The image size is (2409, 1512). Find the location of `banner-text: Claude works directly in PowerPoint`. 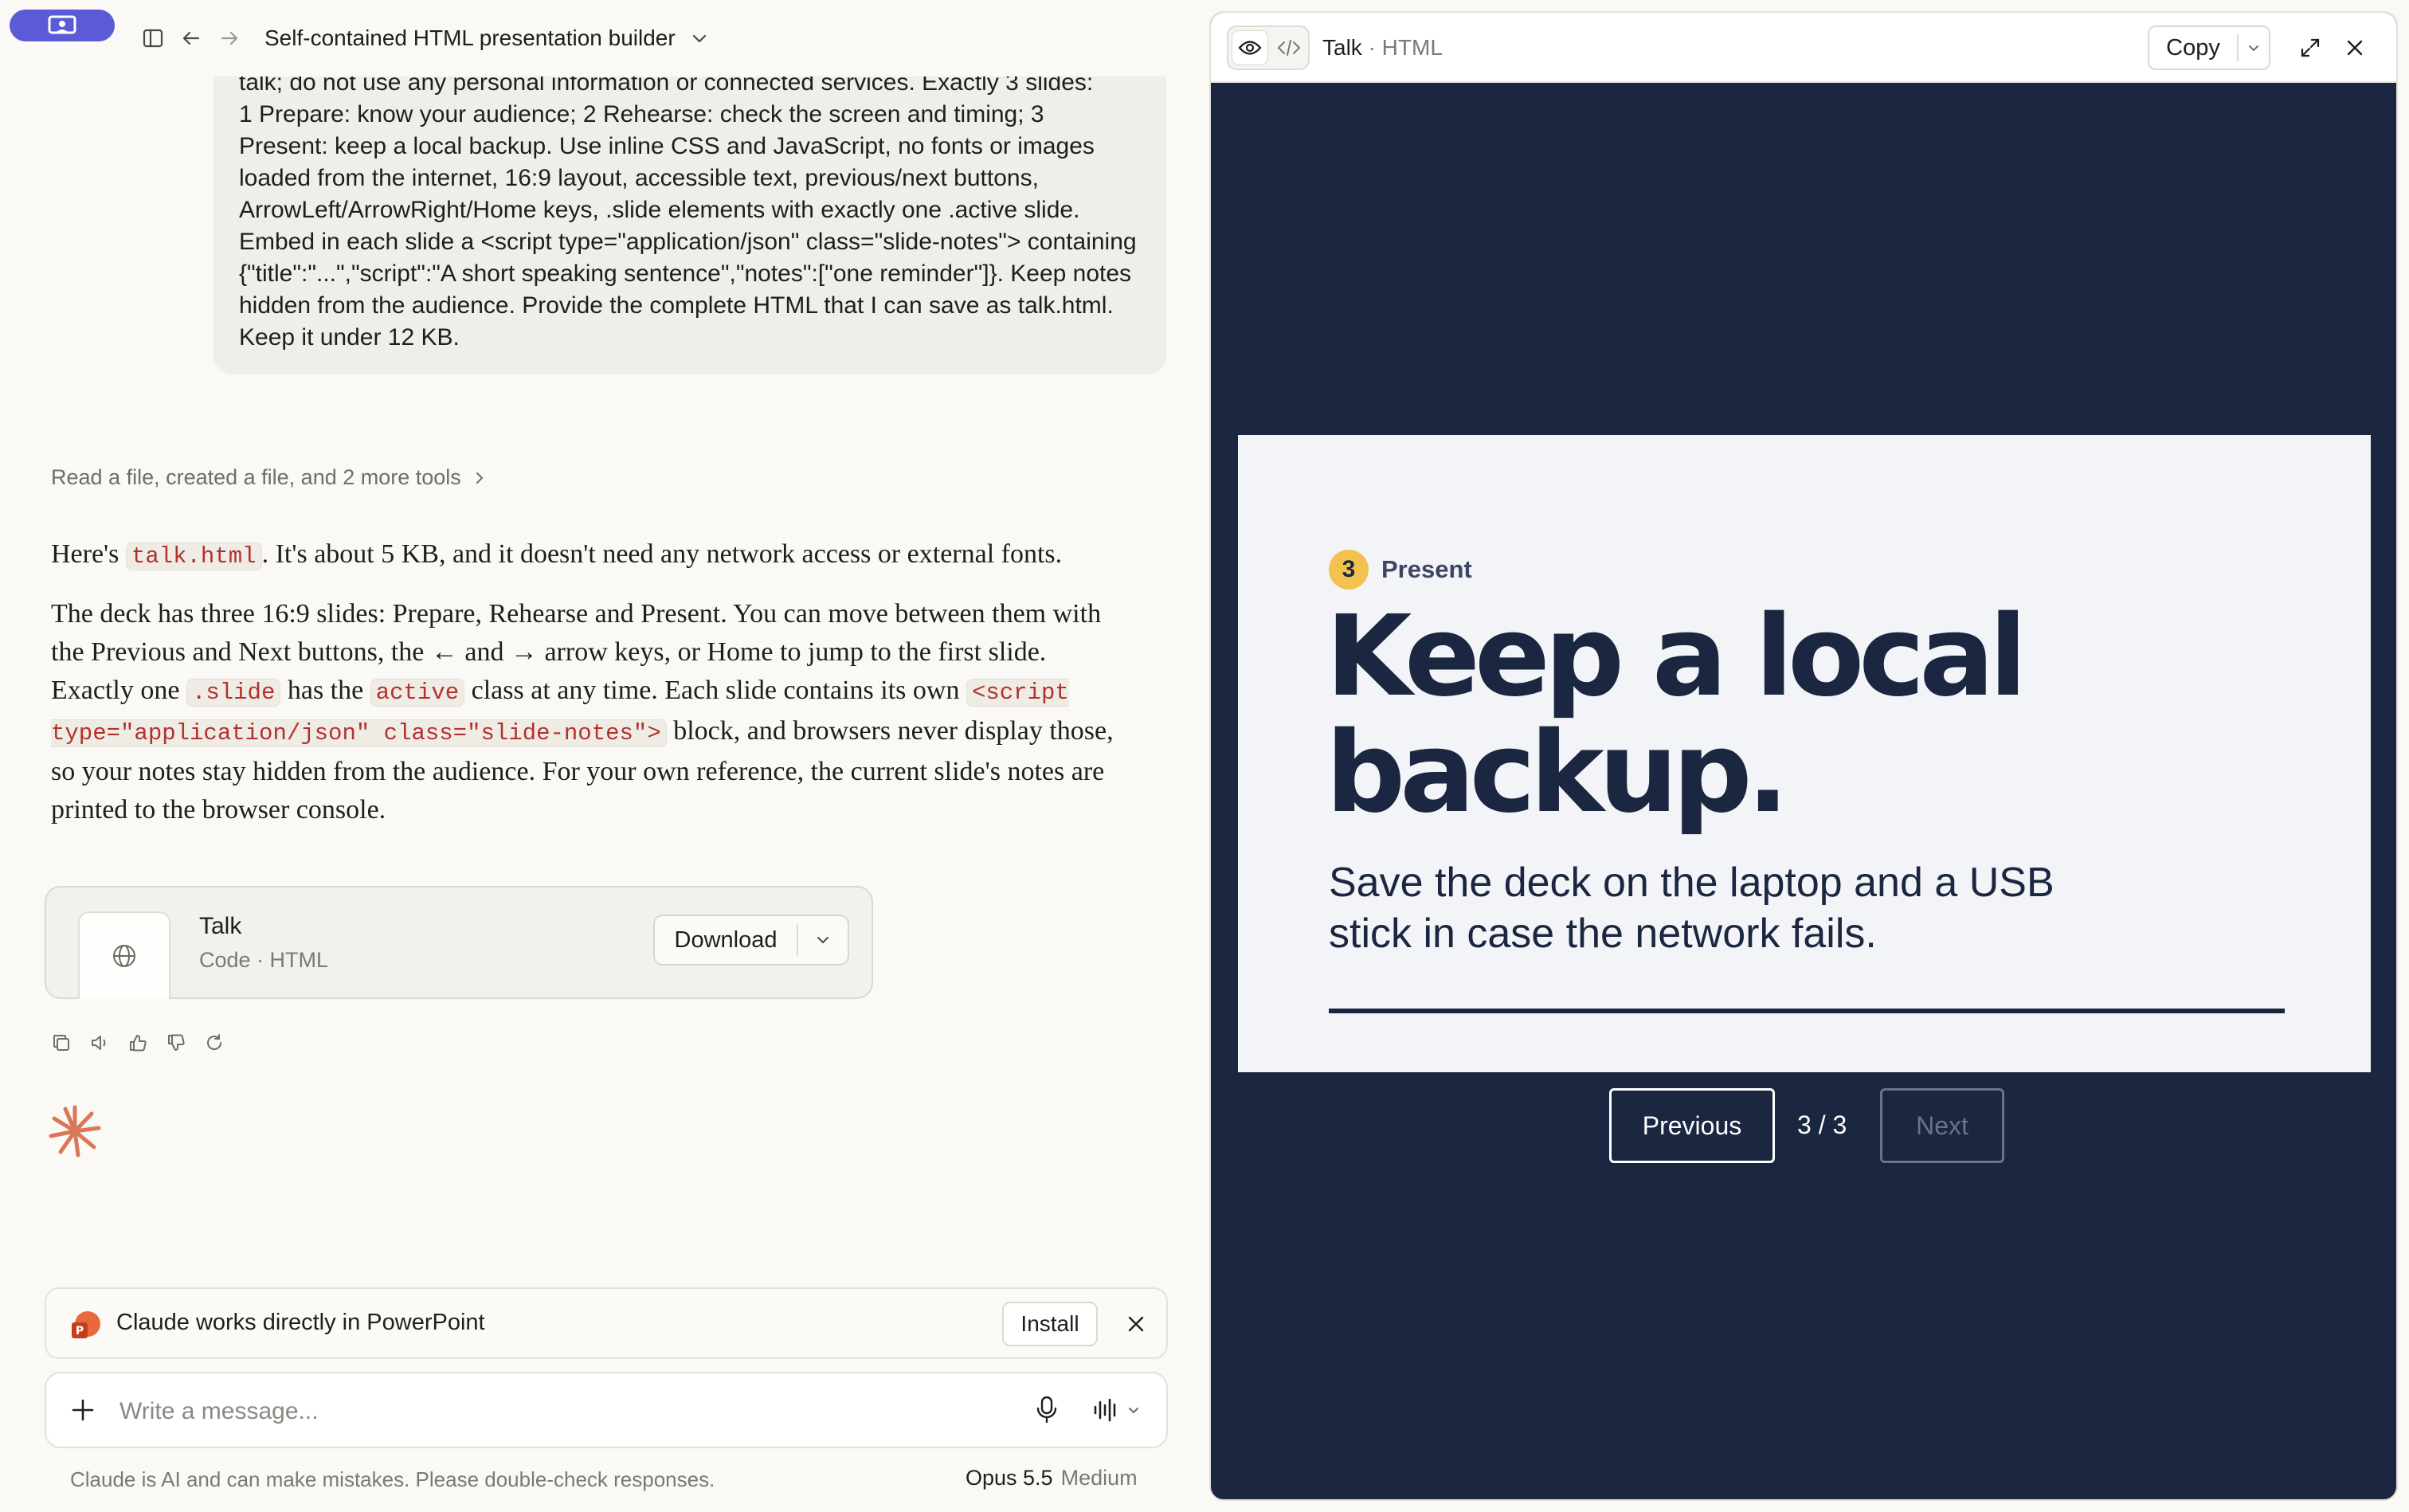

banner-text: Claude works directly in PowerPoint is located at coordinates (300, 1322).